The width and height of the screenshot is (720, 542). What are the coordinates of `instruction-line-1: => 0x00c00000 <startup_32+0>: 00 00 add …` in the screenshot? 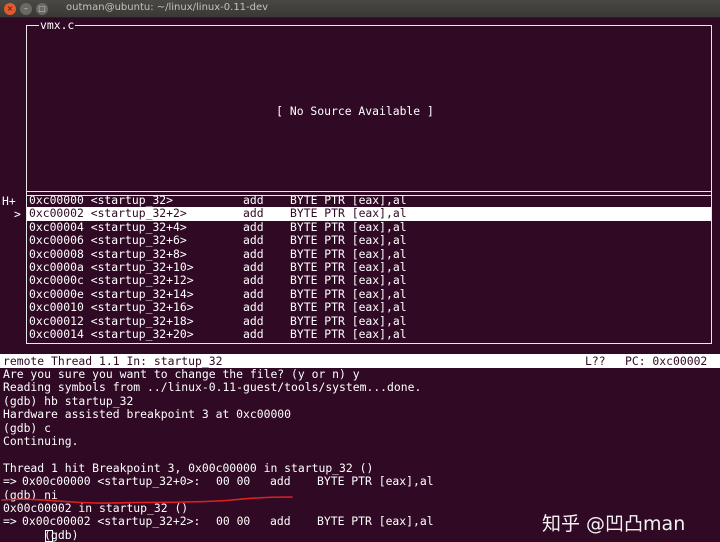 It's located at (360, 481).